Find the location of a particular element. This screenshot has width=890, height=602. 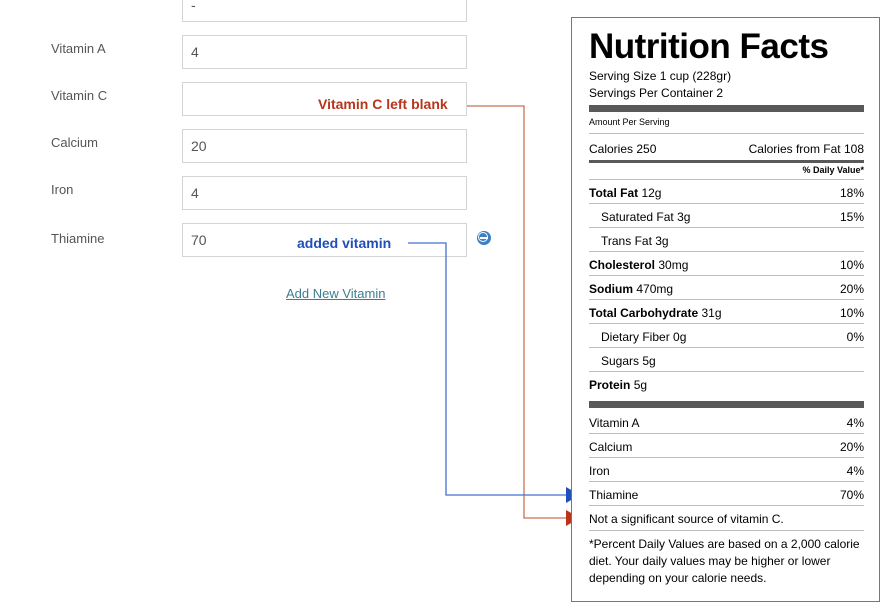

nutrient-row-dietary-fiber: Dietary Fiber 0g 0% is located at coordinates (726, 338).